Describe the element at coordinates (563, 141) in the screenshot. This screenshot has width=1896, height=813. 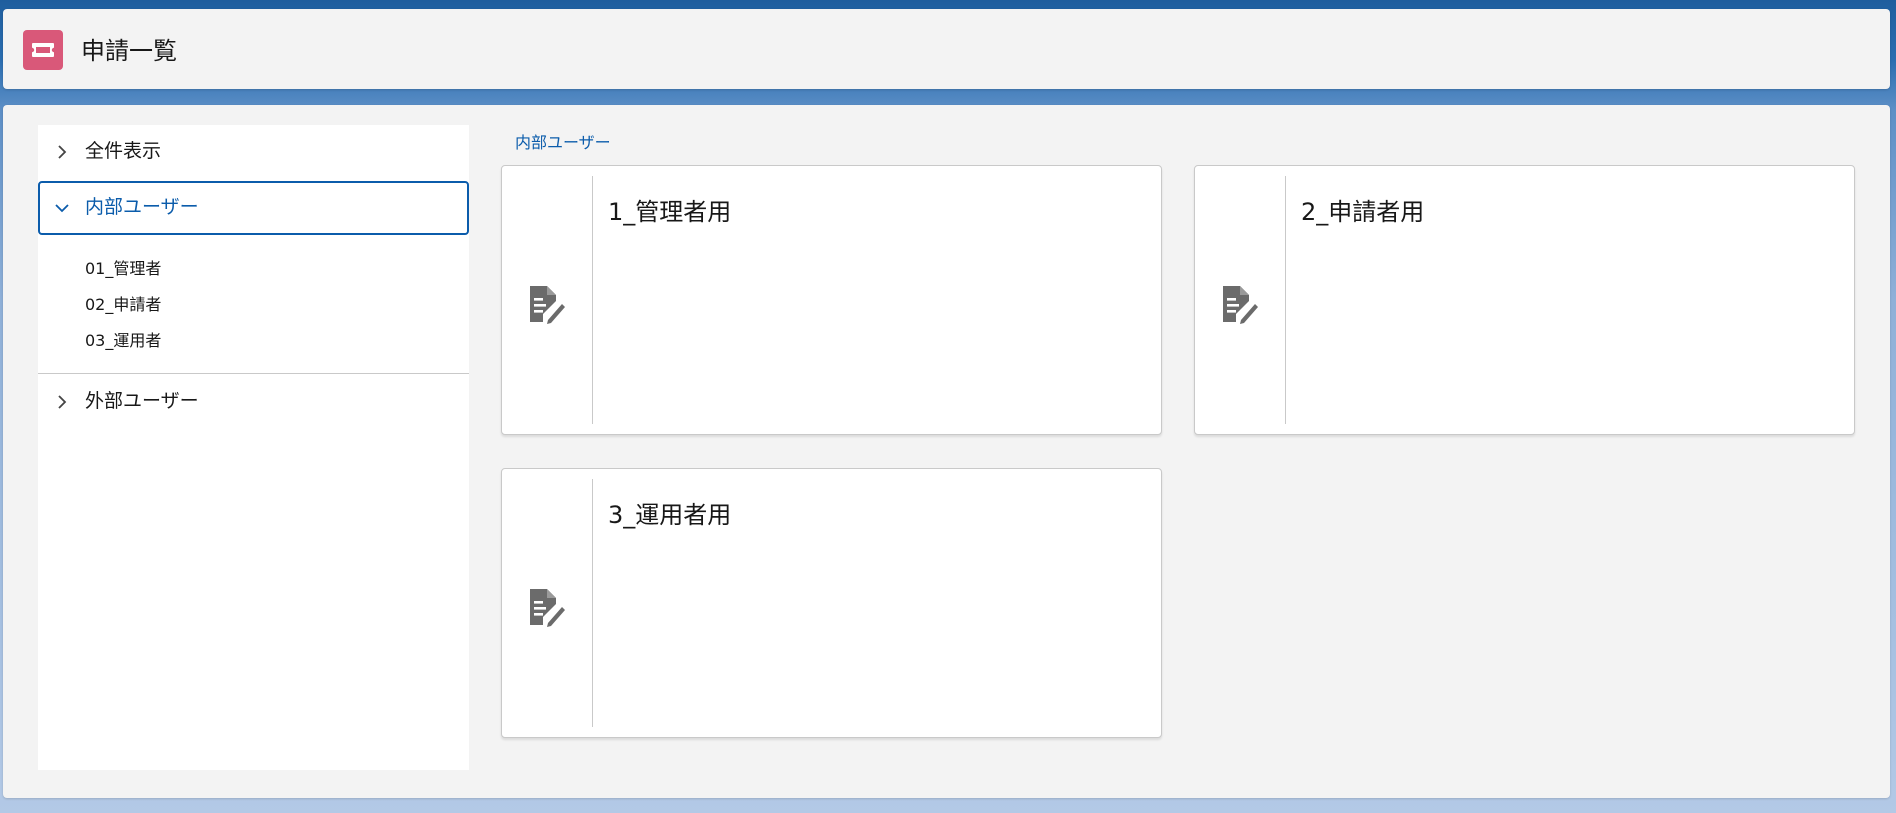
I see `breadcrumb: 内部ユーザー` at that location.